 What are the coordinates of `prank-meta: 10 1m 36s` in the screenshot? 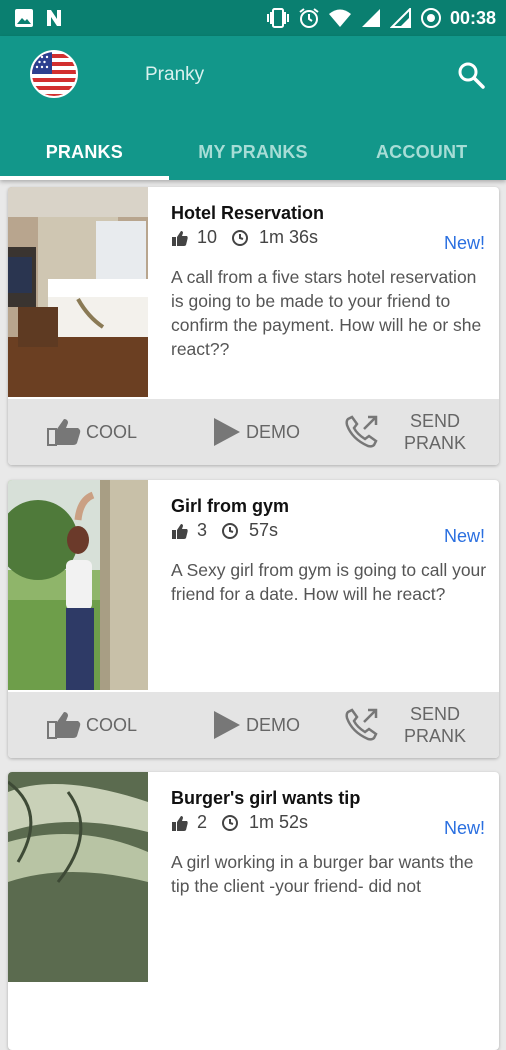 It's located at (244, 237).